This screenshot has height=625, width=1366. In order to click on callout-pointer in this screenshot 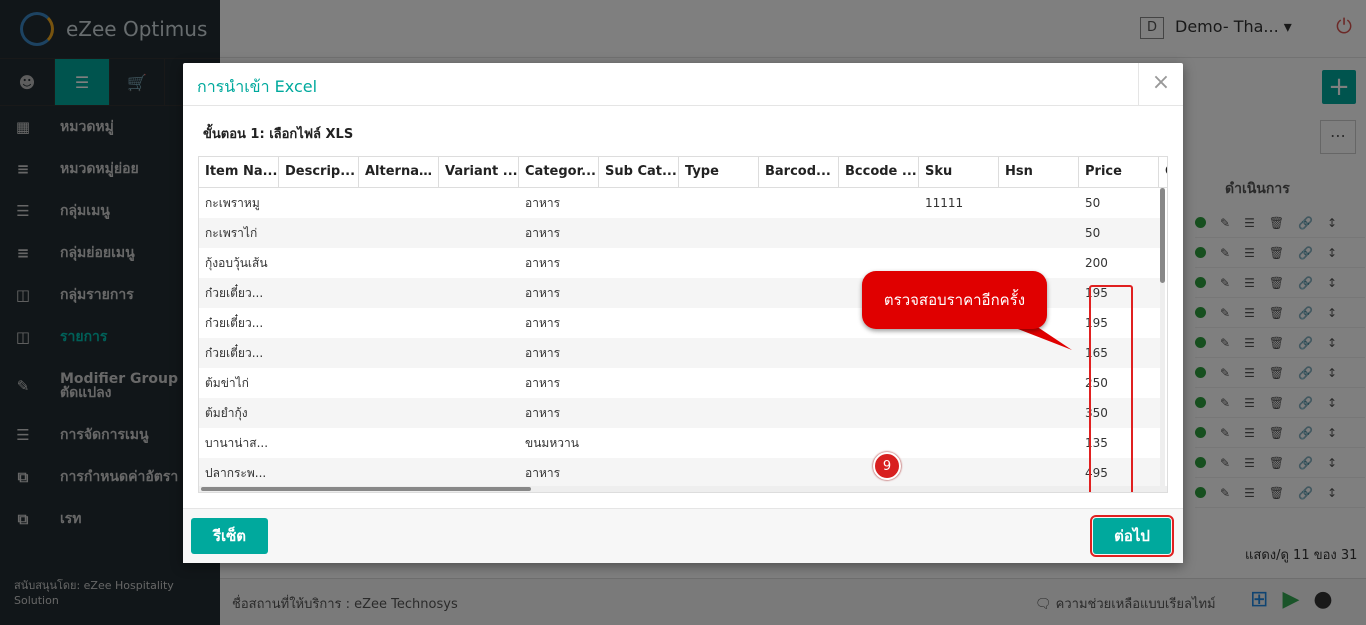, I will do `click(1036, 336)`.